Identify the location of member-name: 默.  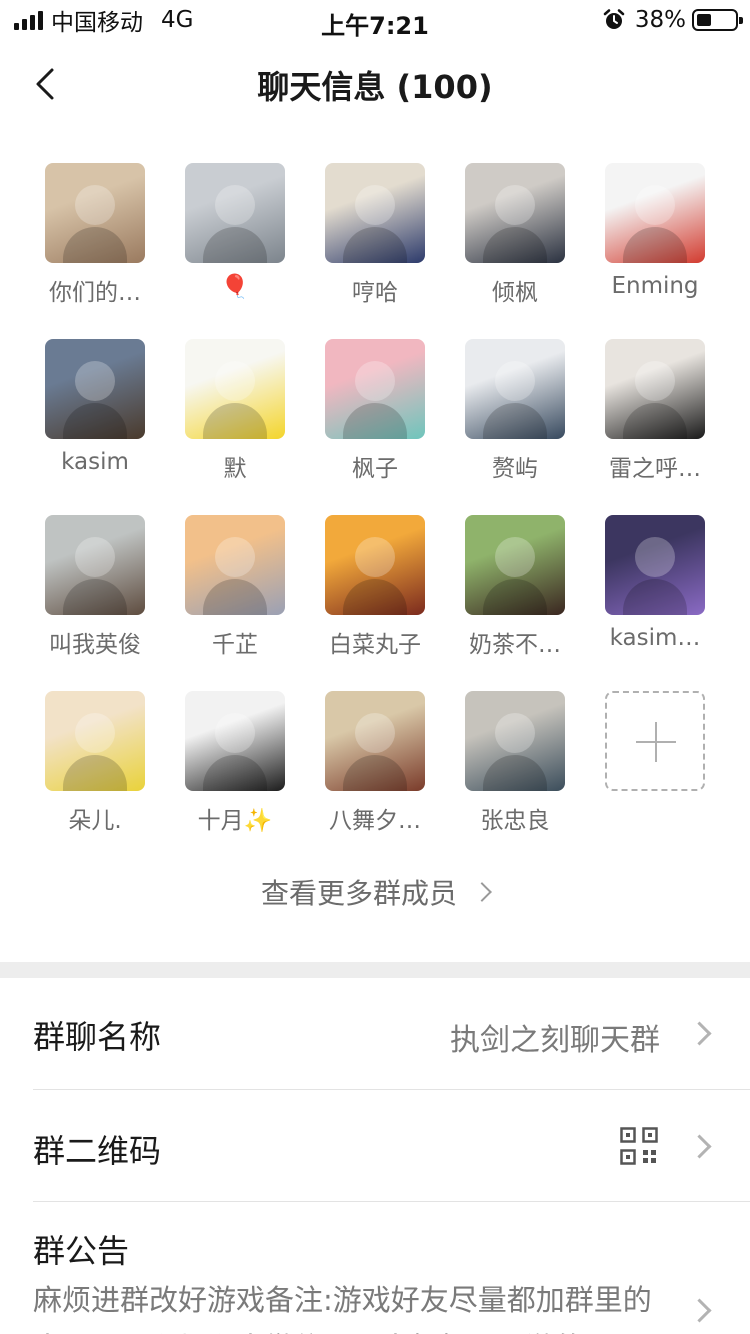
(235, 469).